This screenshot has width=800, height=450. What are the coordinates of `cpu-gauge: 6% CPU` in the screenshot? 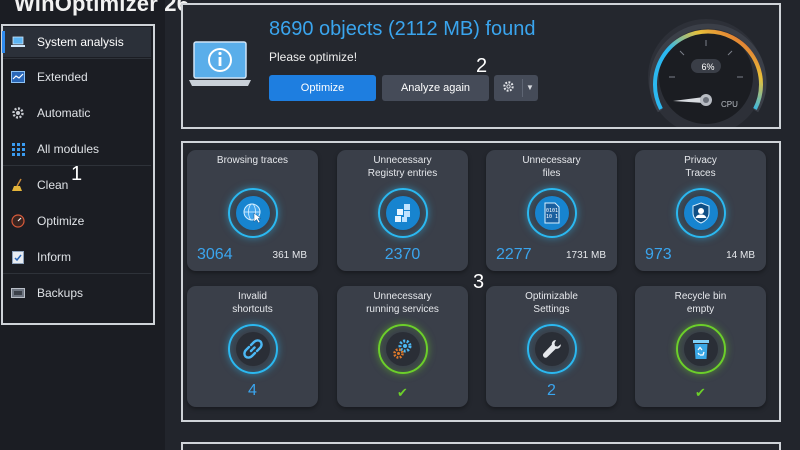 It's located at (704, 73).